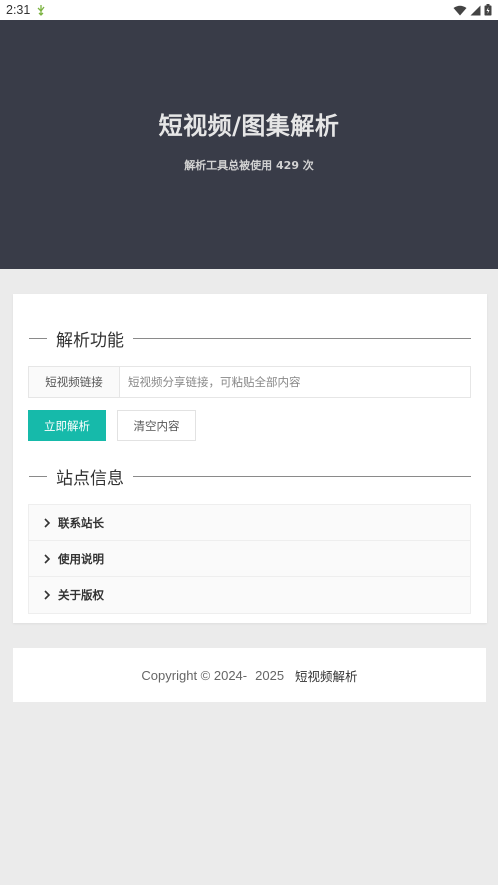  What do you see at coordinates (74, 382) in the screenshot?
I see `video-link-label: 短视频链接` at bounding box center [74, 382].